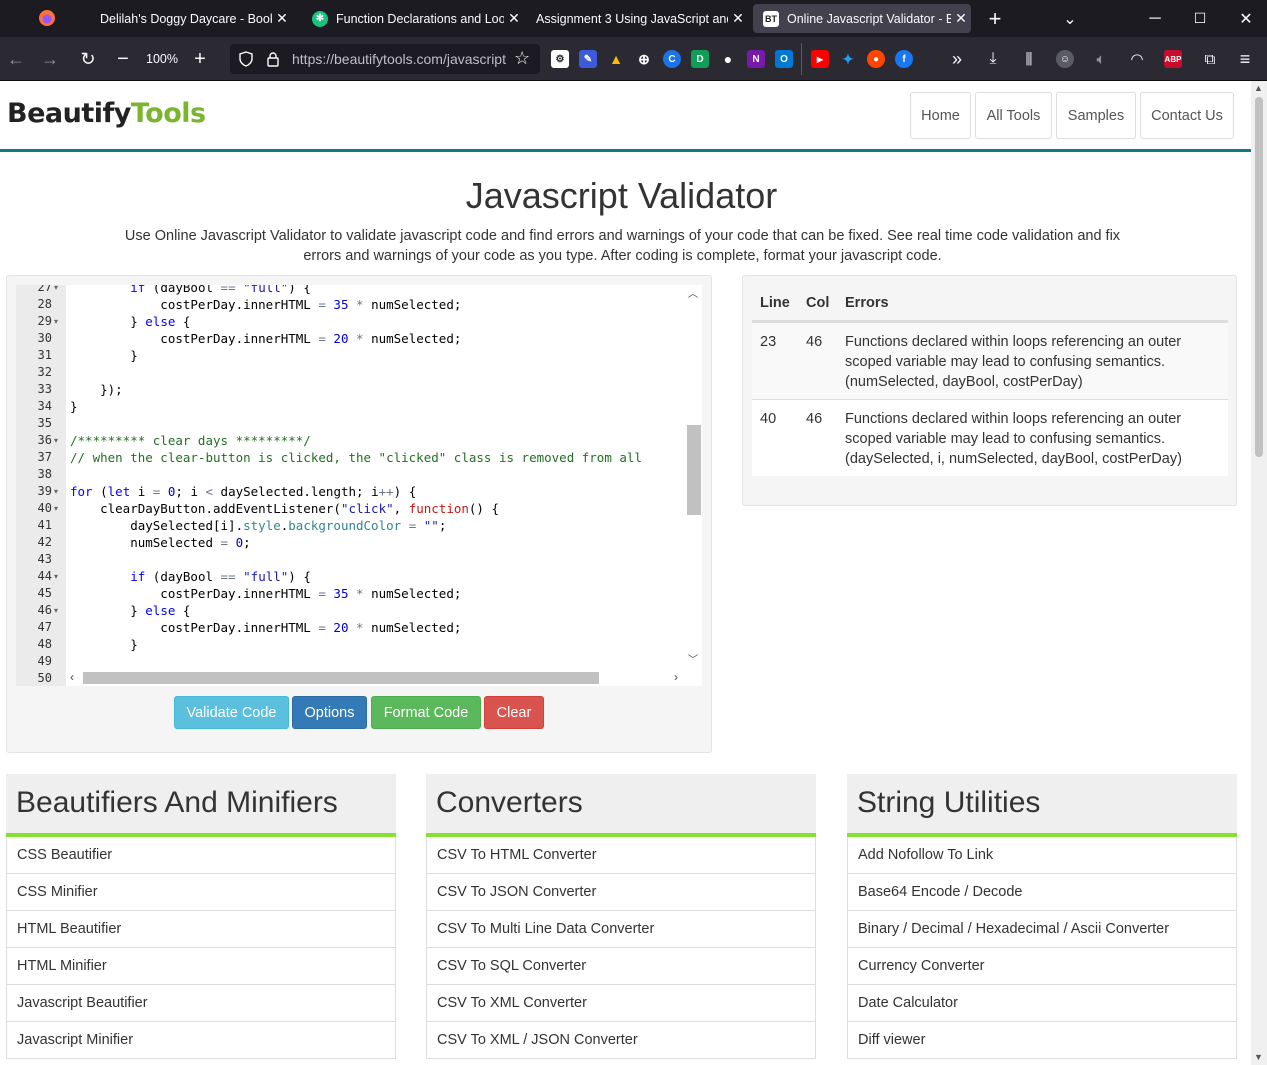 The image size is (1267, 1065). What do you see at coordinates (179, 18) in the screenshot?
I see `browser-tab-1: Delilah's Doggy Daycare - Booking P ✕` at bounding box center [179, 18].